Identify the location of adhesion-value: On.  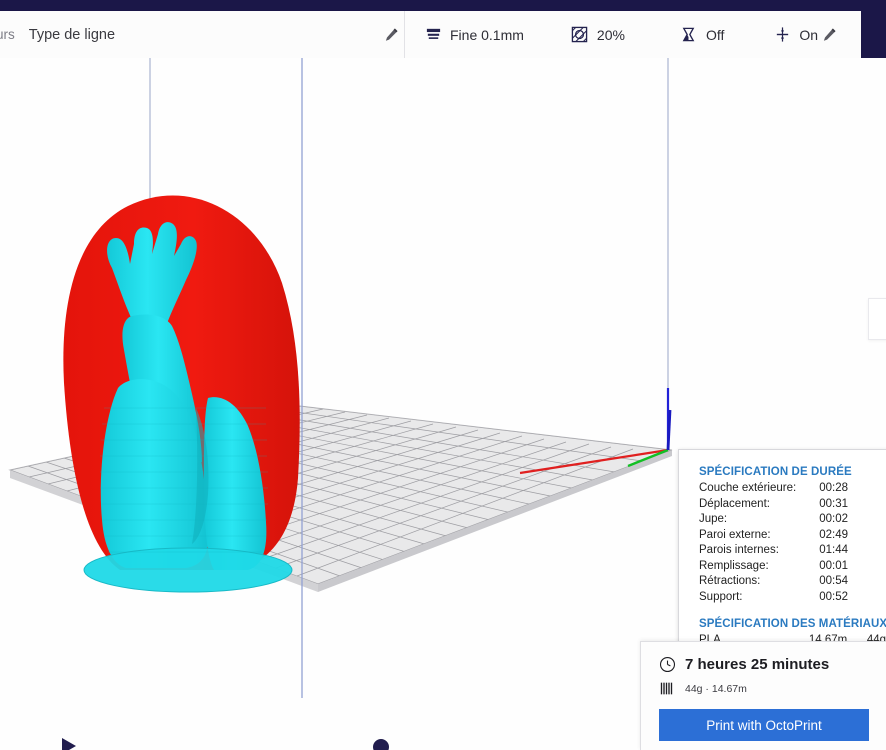
(809, 34).